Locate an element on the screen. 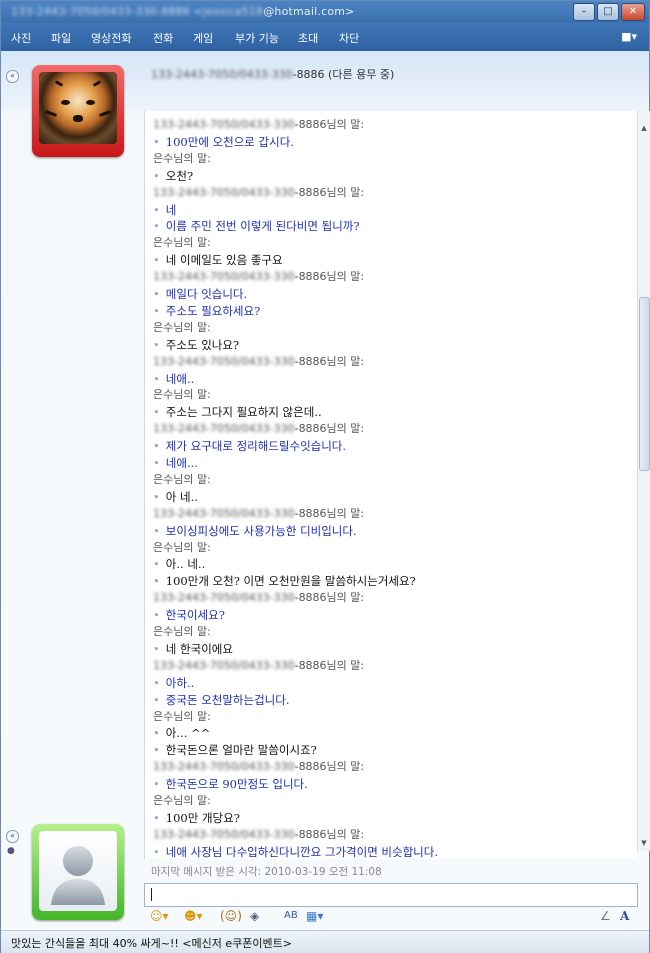 The height and width of the screenshot is (953, 650). received-message: • 제가 요구대로 정리해드릴수잇습니다. is located at coordinates (249, 446).